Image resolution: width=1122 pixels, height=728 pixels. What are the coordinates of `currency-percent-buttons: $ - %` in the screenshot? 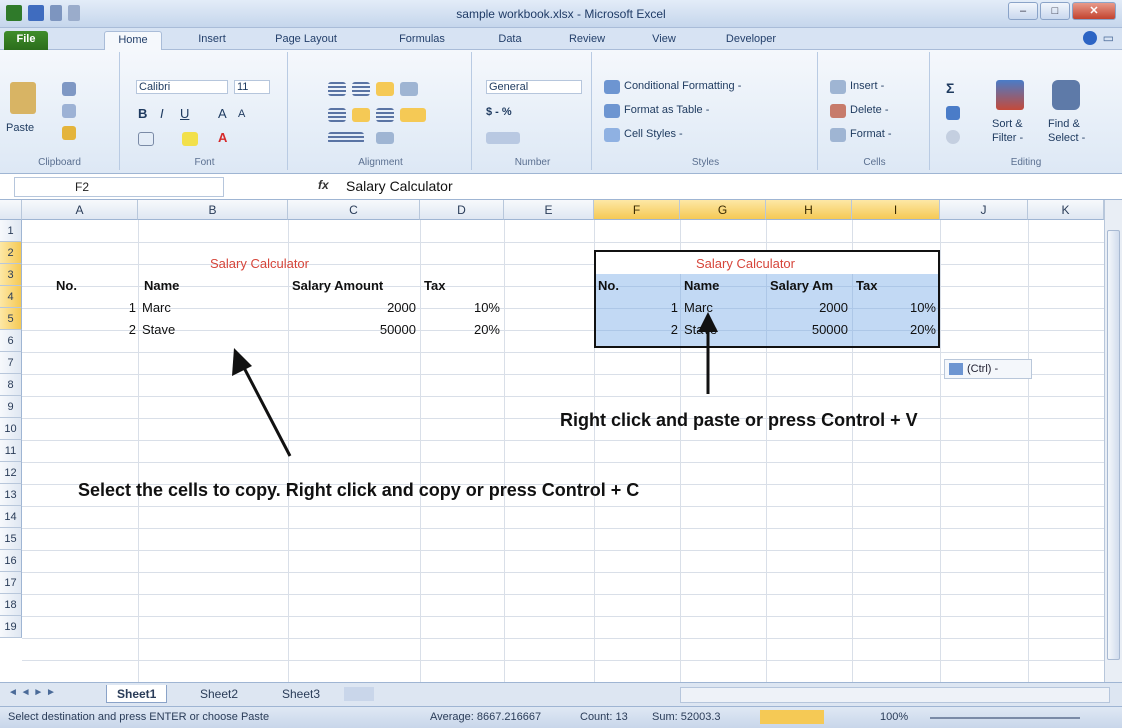 It's located at (499, 112).